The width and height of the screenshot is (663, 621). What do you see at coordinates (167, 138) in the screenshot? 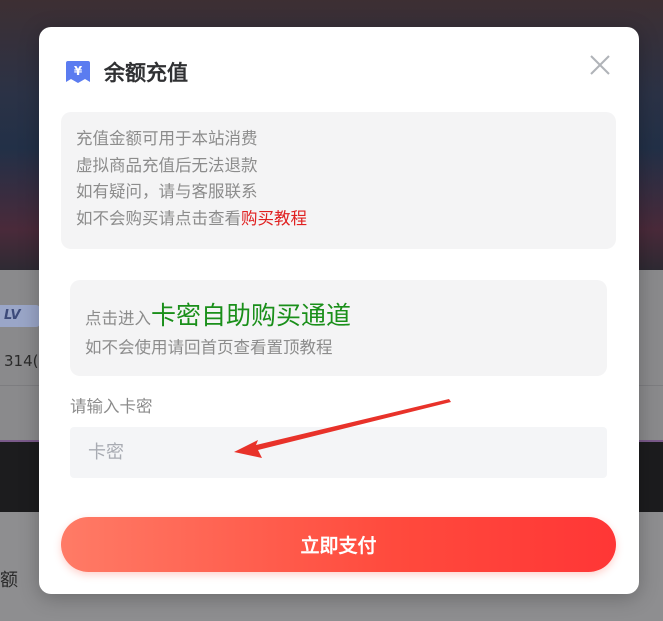
I see `notice-line: 充值金额可用于本站消费` at bounding box center [167, 138].